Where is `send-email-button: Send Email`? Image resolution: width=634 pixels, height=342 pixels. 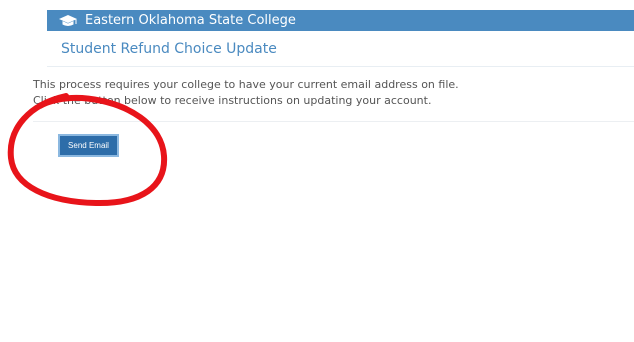 send-email-button: Send Email is located at coordinates (88, 145).